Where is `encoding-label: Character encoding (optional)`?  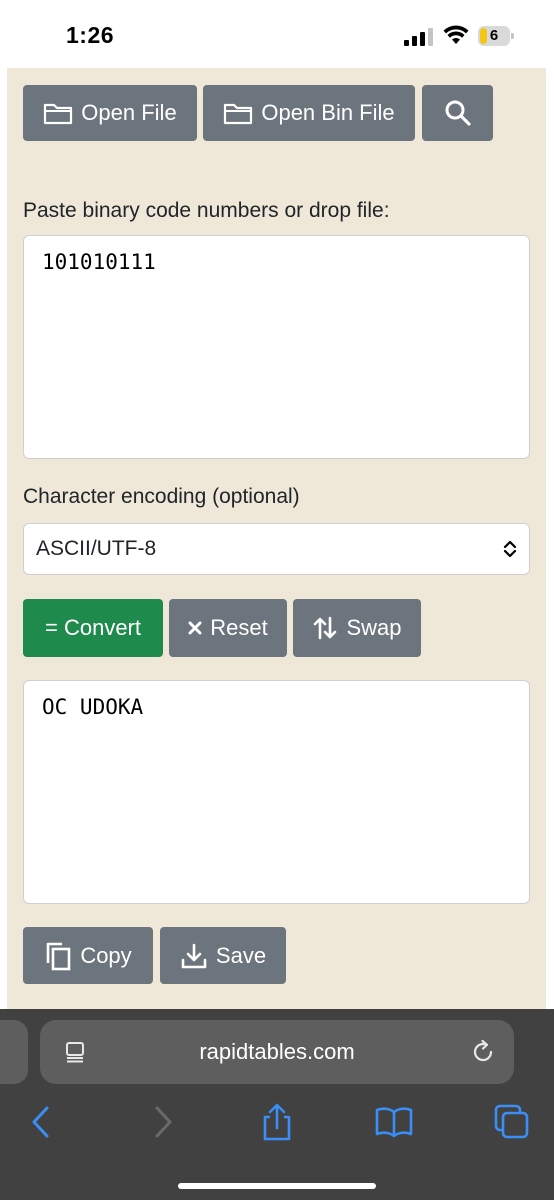 encoding-label: Character encoding (optional) is located at coordinates (161, 496).